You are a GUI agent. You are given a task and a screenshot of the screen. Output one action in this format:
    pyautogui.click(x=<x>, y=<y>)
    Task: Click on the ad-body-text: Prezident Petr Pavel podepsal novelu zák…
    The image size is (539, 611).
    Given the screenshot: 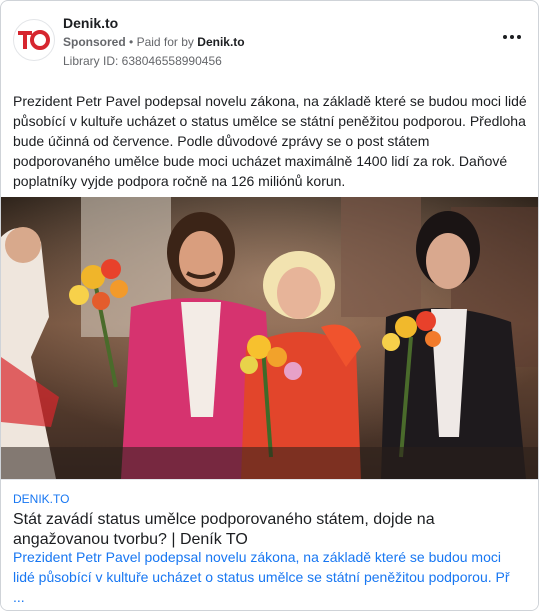 What is the action you would take?
    pyautogui.click(x=270, y=141)
    